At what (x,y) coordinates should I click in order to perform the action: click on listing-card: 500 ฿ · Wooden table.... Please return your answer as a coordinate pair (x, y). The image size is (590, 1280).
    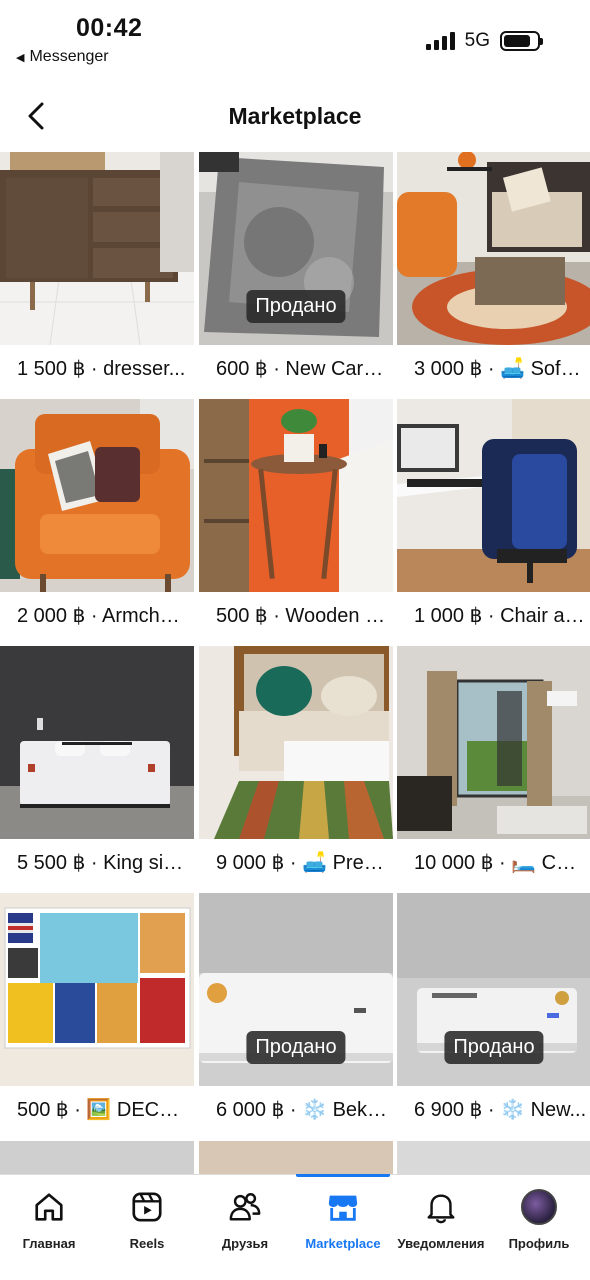
    Looking at the image, I should click on (296, 522).